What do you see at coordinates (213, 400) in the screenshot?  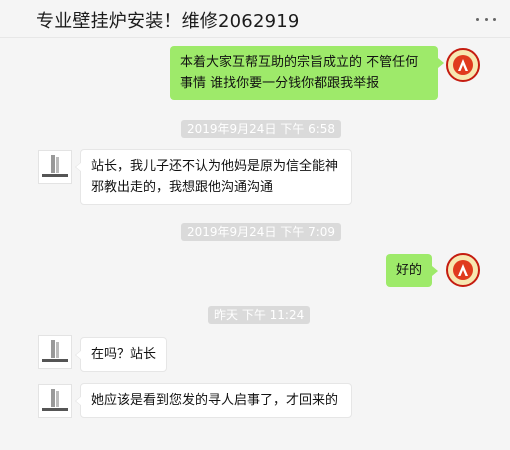 I see `incoming-message-bubble: 她应该是看到您发的寻人启事了，才回来的` at bounding box center [213, 400].